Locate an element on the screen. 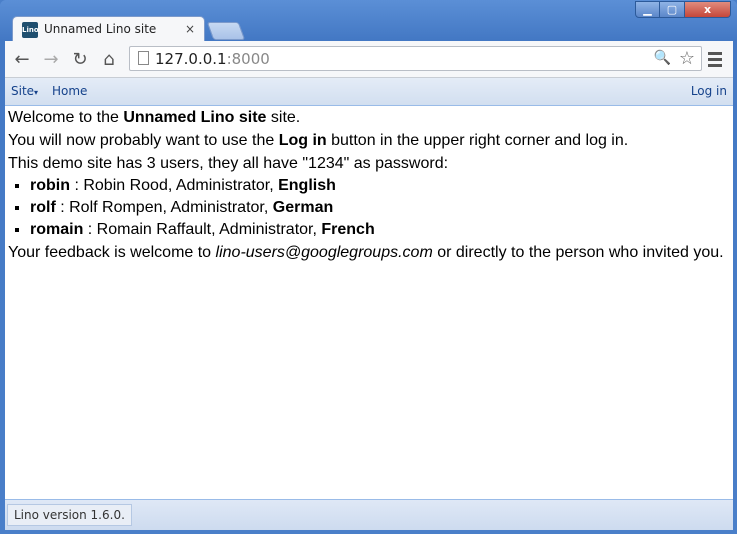 Image resolution: width=737 pixels, height=534 pixels. user-language: English is located at coordinates (307, 185).